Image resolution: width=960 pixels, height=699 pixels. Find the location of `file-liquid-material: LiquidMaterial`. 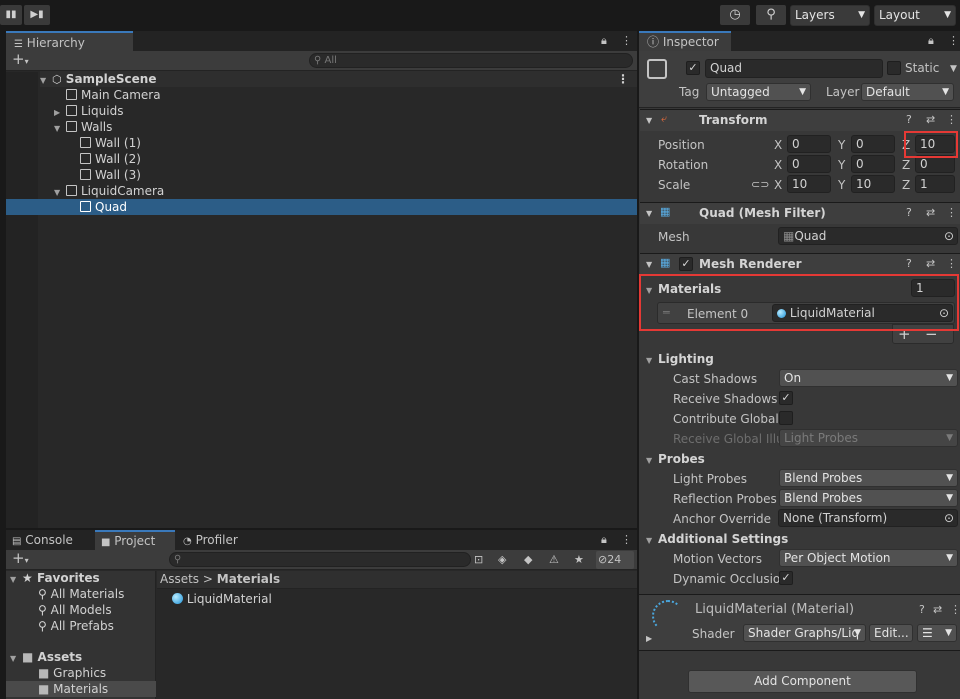

file-liquid-material: LiquidMaterial is located at coordinates (222, 599).